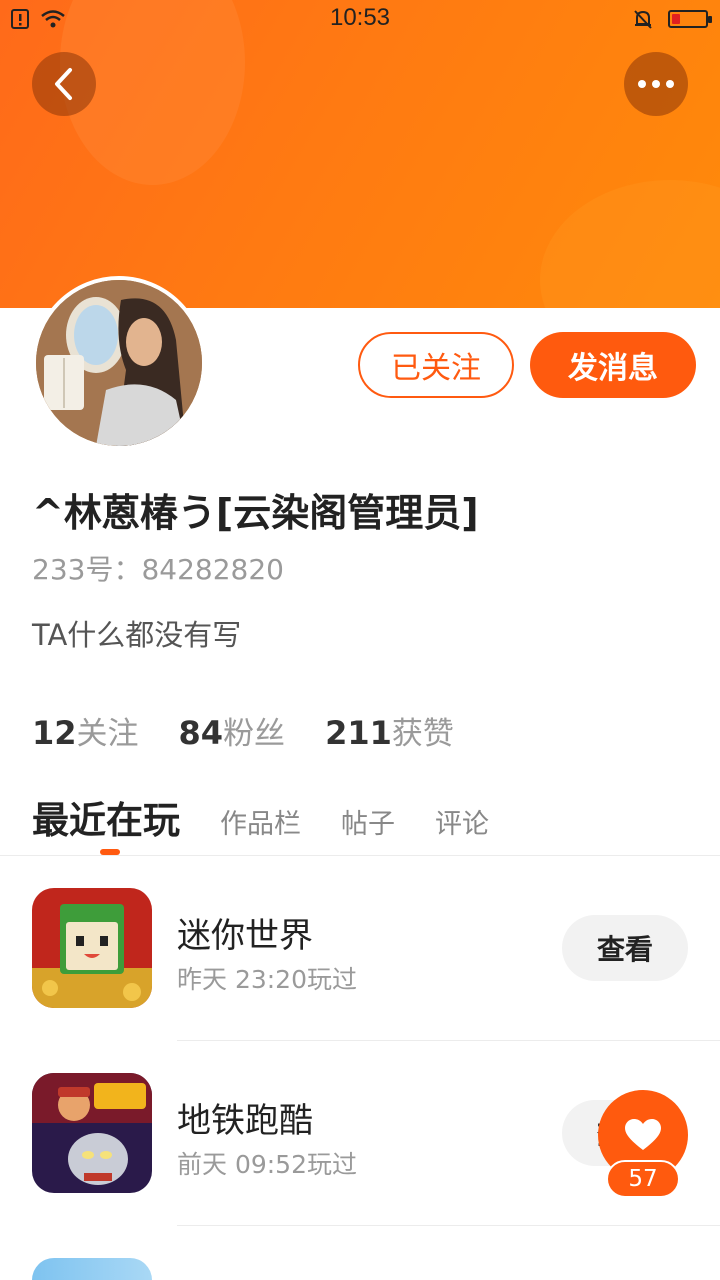 This screenshot has height=1280, width=720. I want to click on user-id: 233号：84282820, so click(158, 569).